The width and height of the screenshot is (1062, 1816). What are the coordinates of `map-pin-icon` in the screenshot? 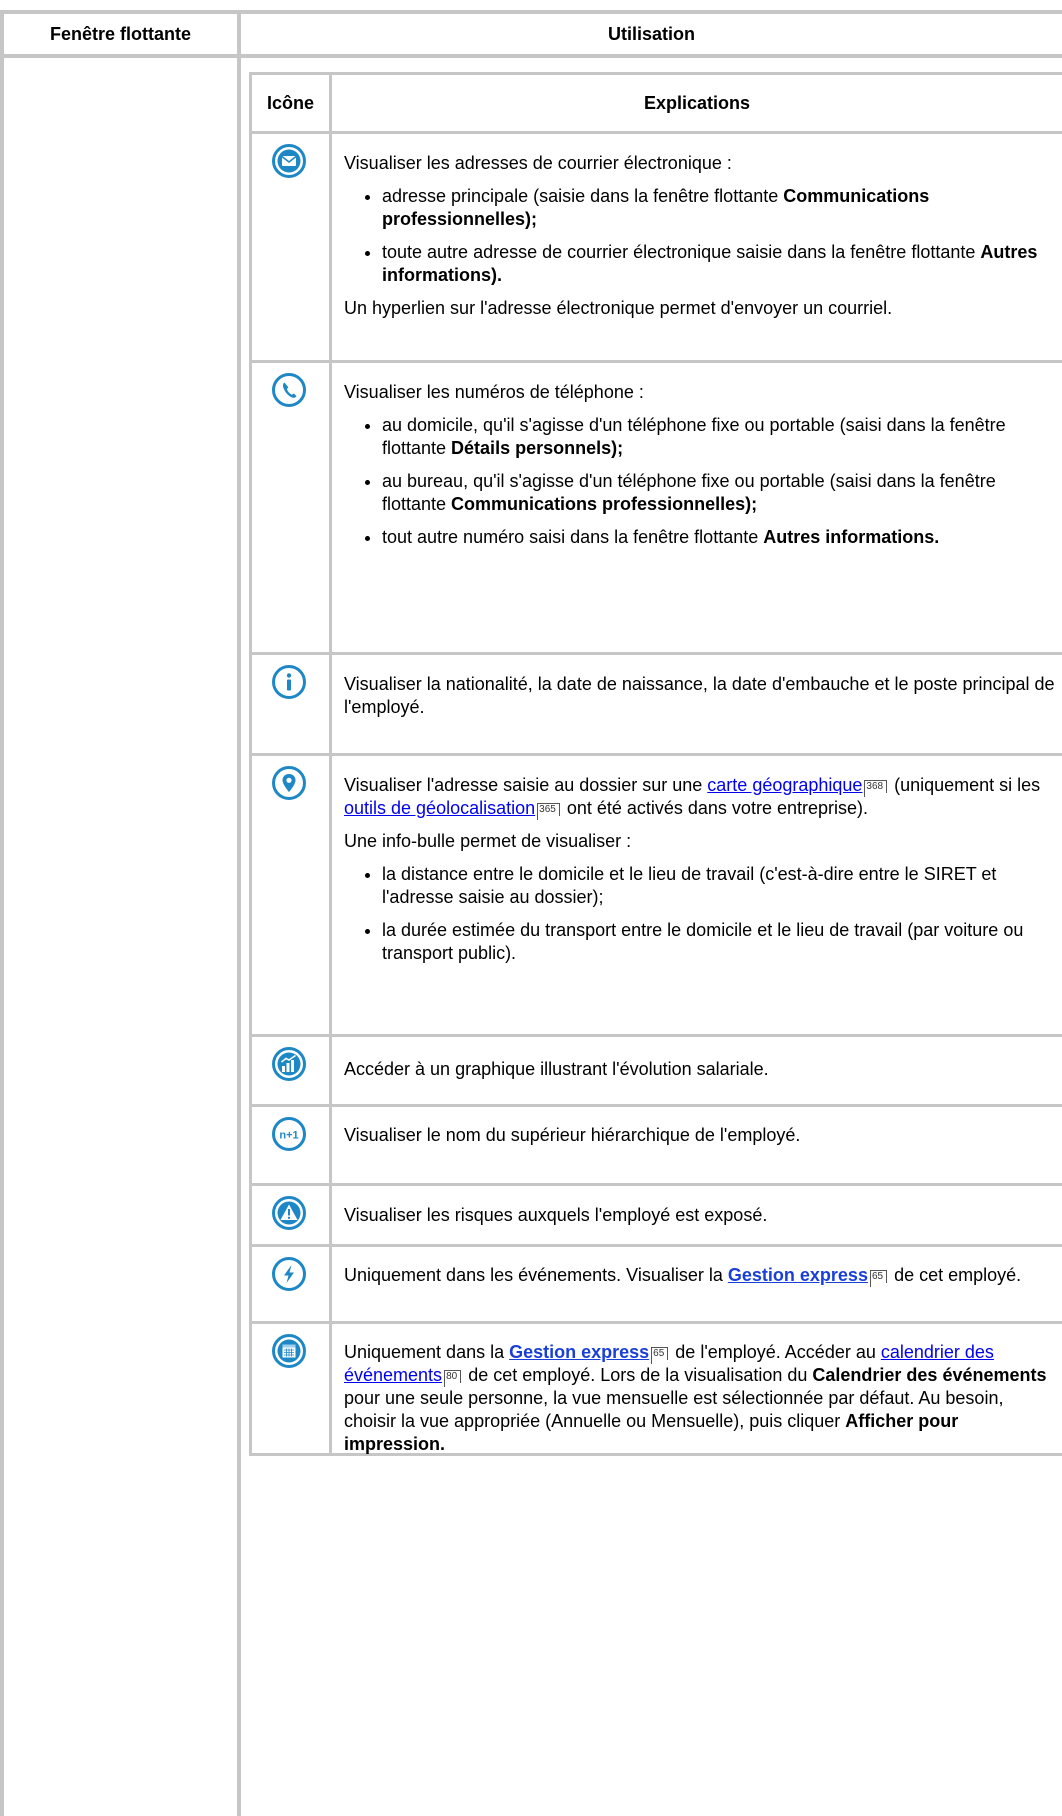 It's located at (289, 783).